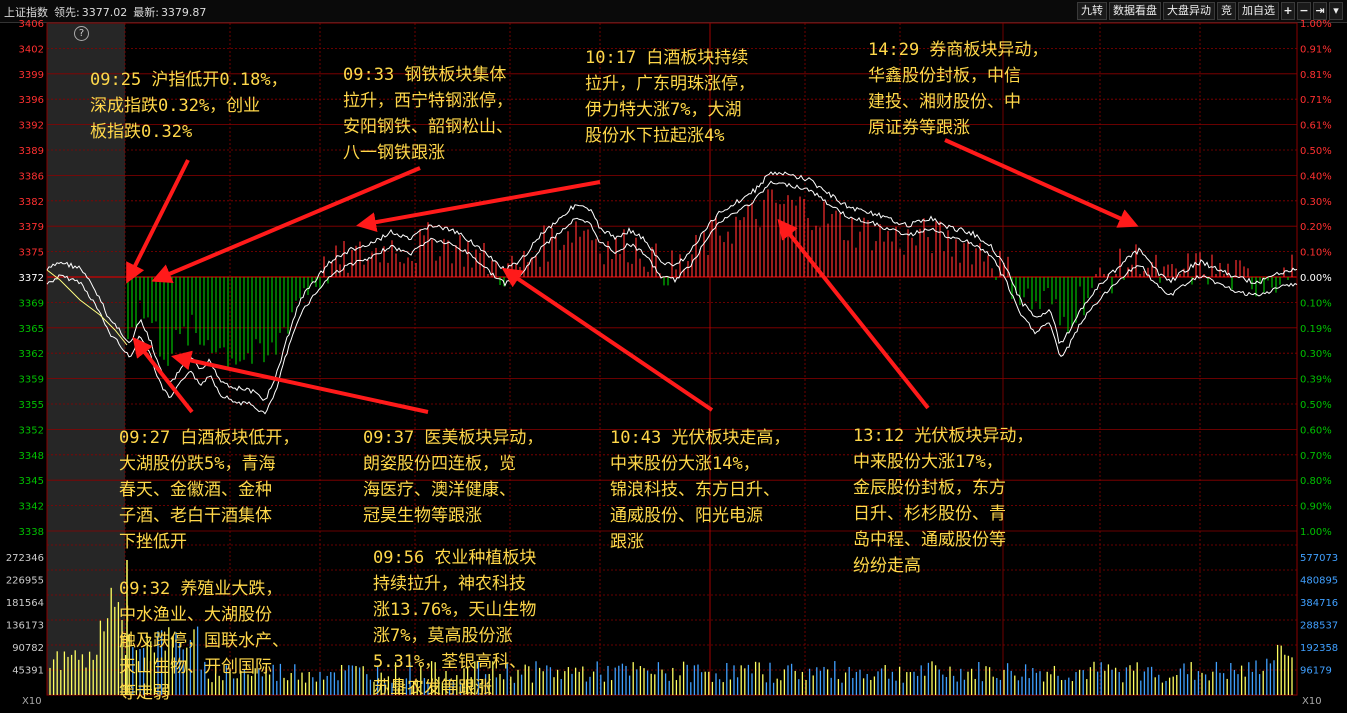  I want to click on percent-tick: 0.61%, so click(1316, 126).